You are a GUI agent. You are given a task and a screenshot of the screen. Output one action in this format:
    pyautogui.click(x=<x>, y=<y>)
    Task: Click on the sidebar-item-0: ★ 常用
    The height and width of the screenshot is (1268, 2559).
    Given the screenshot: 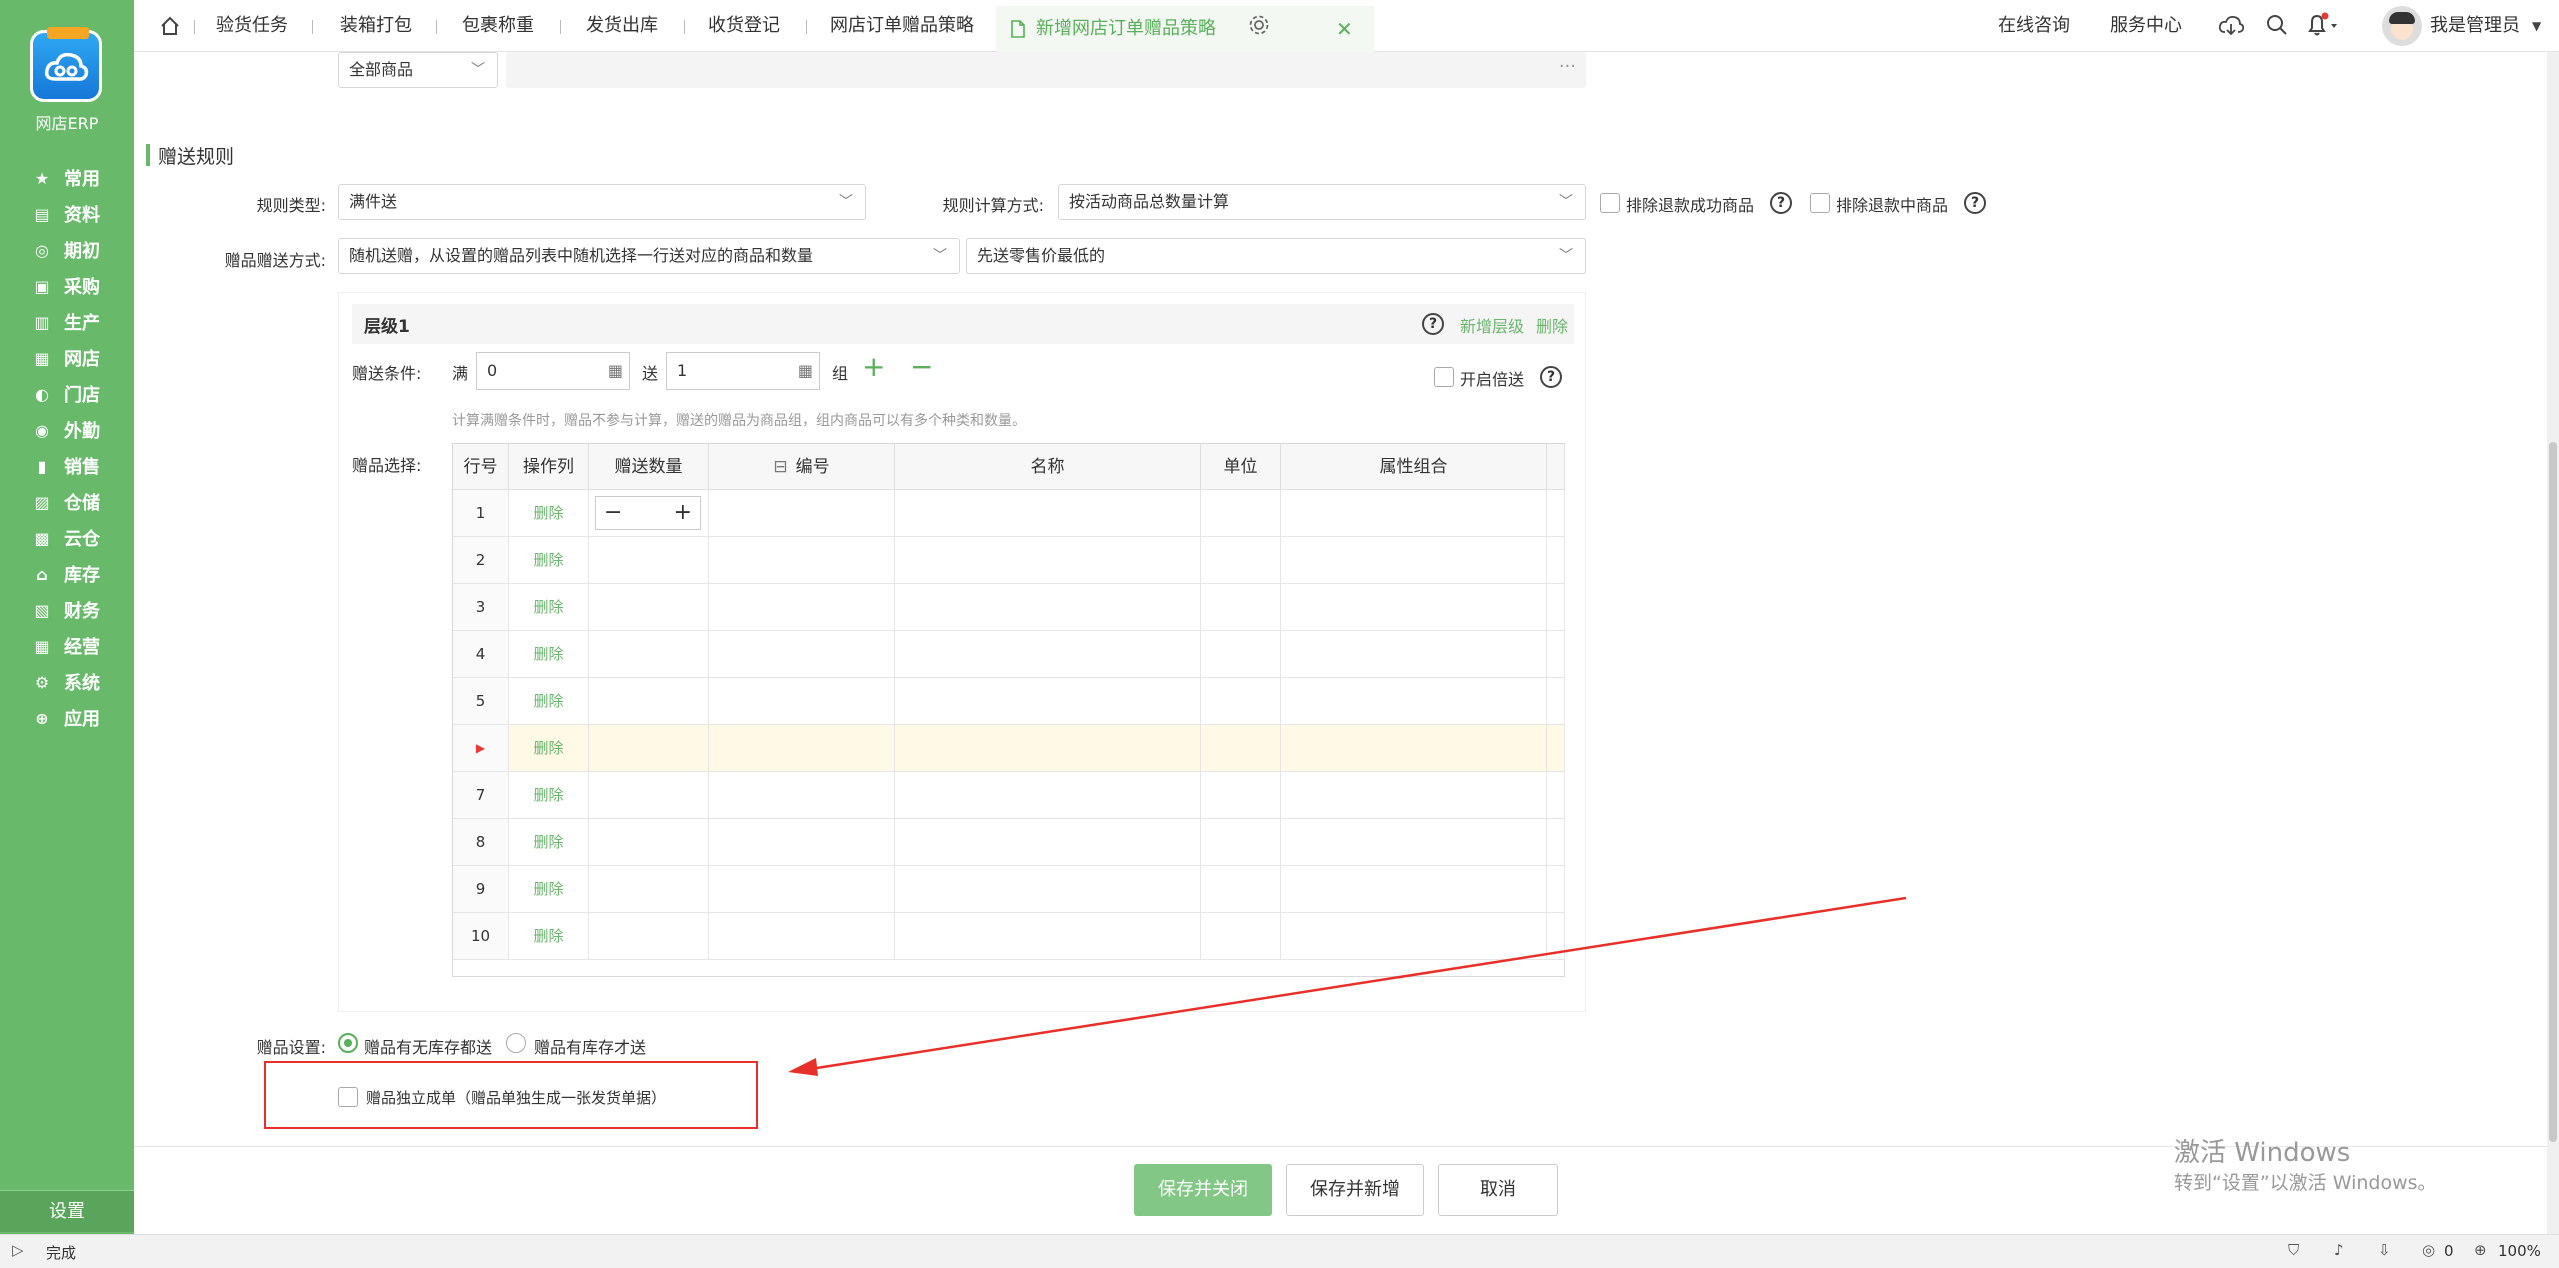 What is the action you would take?
    pyautogui.click(x=67, y=178)
    